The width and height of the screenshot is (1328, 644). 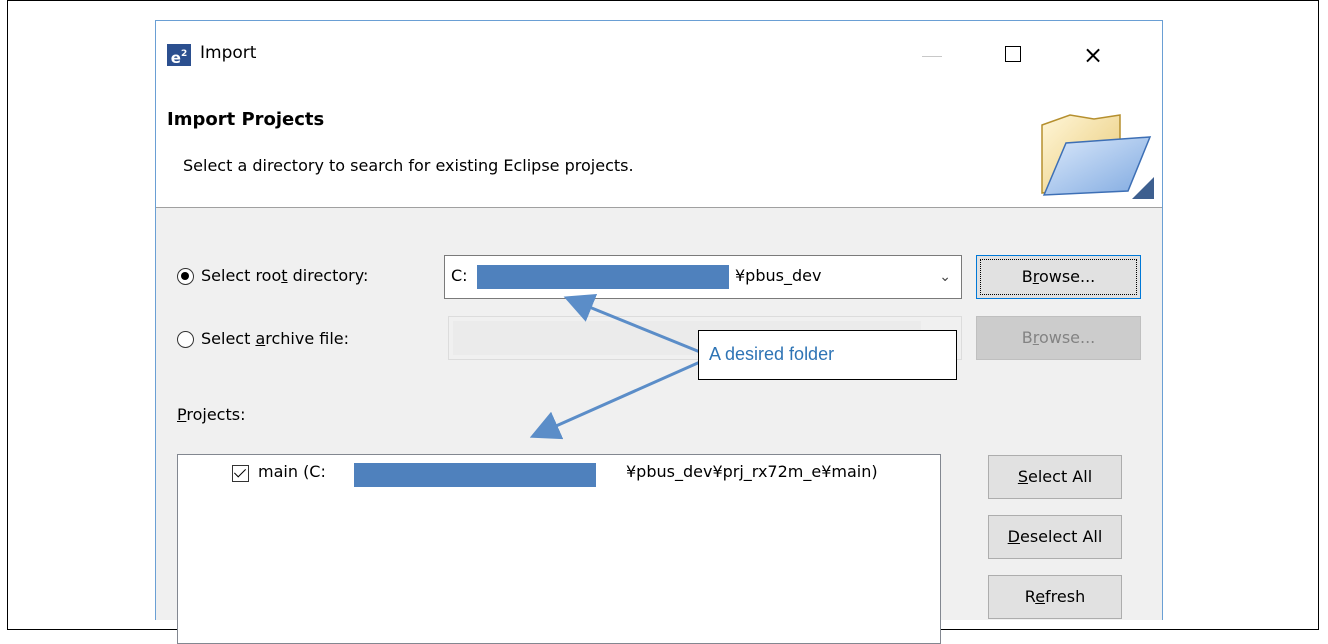 What do you see at coordinates (1055, 597) in the screenshot?
I see `refresh-button: Refresh` at bounding box center [1055, 597].